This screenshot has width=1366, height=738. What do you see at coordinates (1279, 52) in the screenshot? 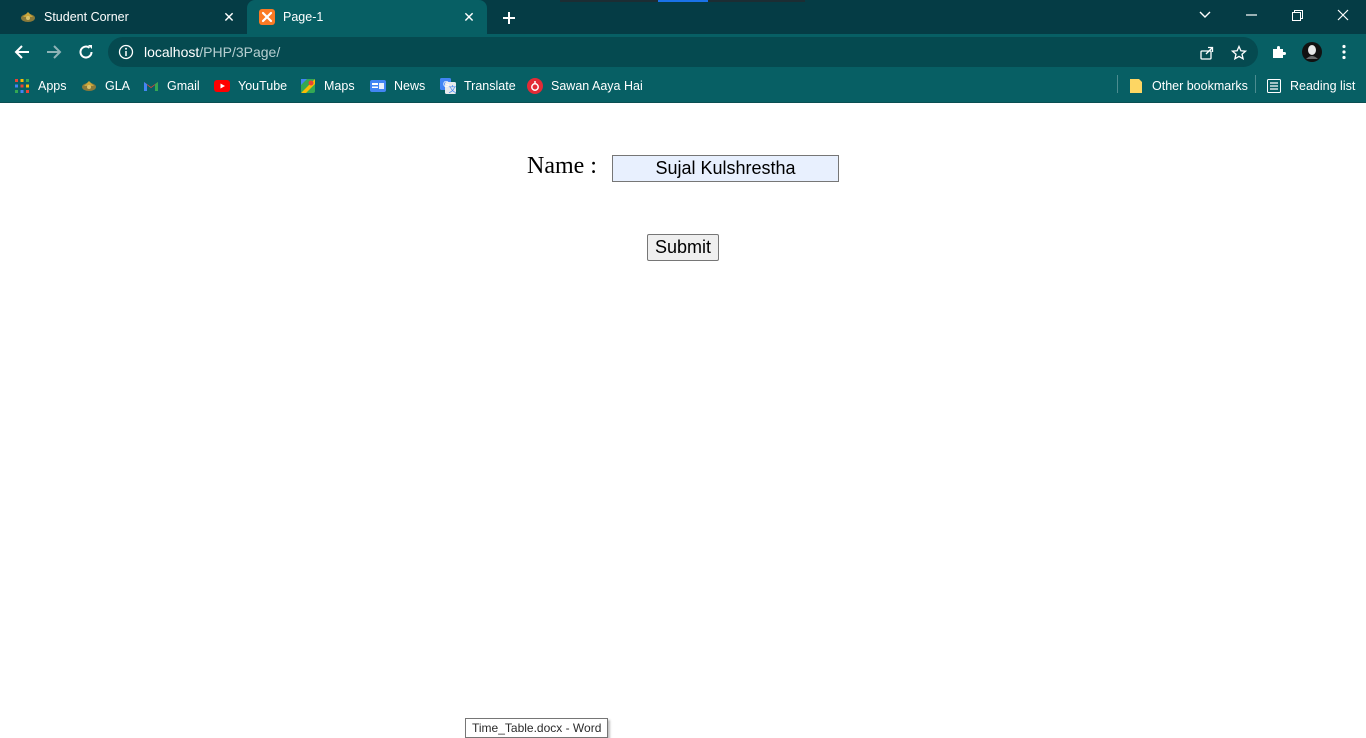
I see `extensions-puzzle-icon` at bounding box center [1279, 52].